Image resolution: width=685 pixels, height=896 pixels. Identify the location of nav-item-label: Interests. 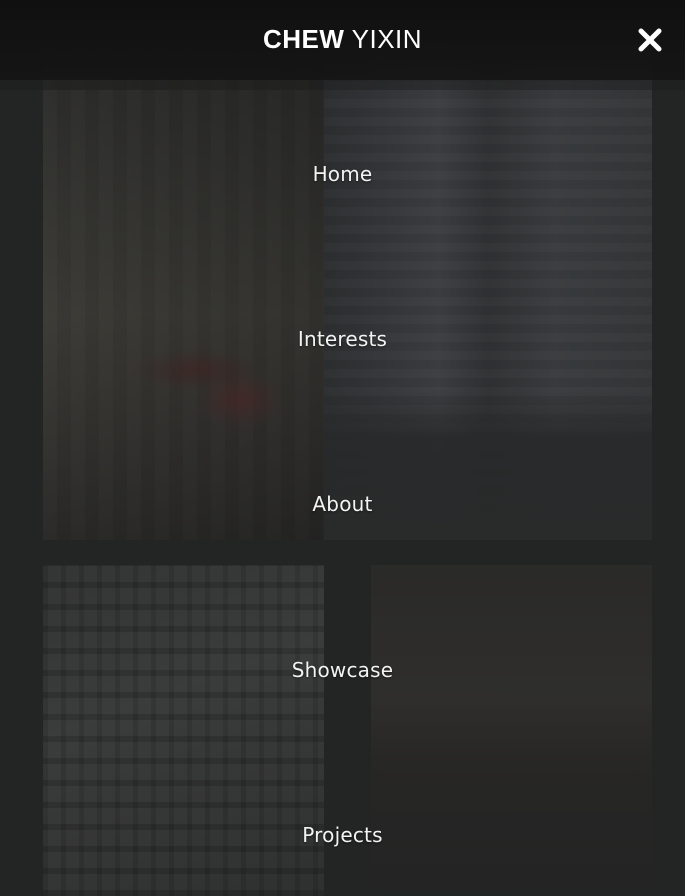
(342, 339).